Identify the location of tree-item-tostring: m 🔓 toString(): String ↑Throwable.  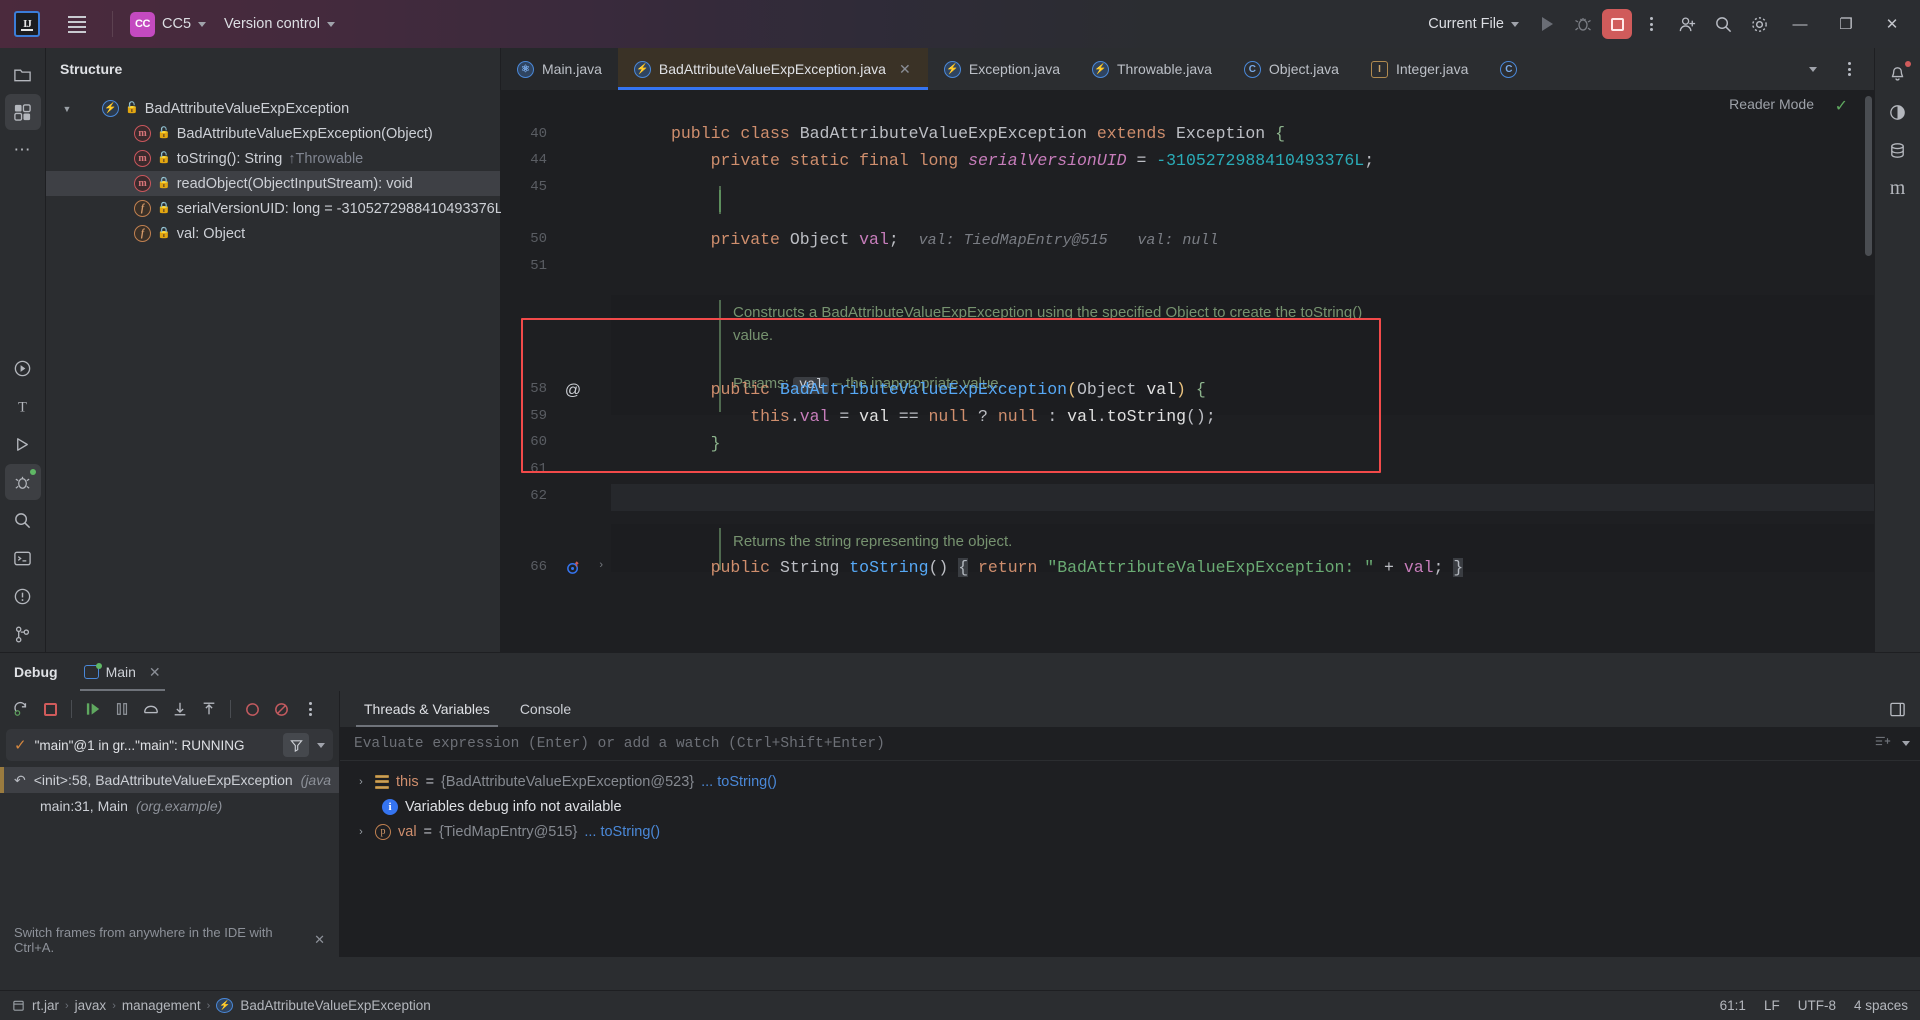
(273, 158).